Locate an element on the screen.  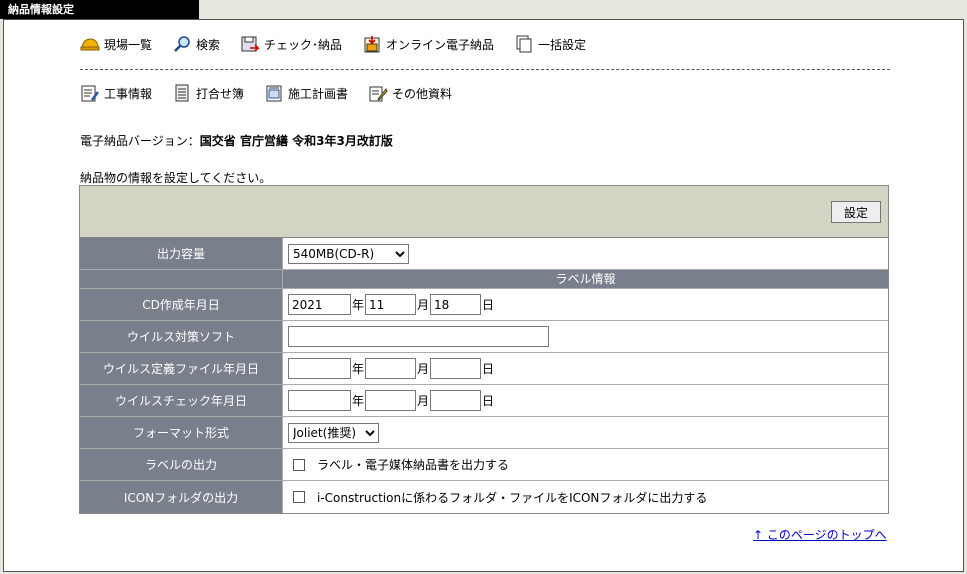
tool-meeting-record: 打合せ簿 is located at coordinates (208, 93).